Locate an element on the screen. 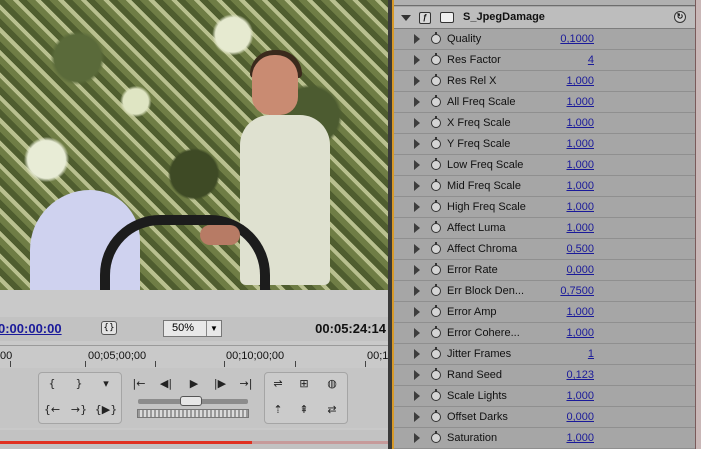 The width and height of the screenshot is (701, 449). safe-margins-toggle-icon: ⊞ is located at coordinates (304, 384).